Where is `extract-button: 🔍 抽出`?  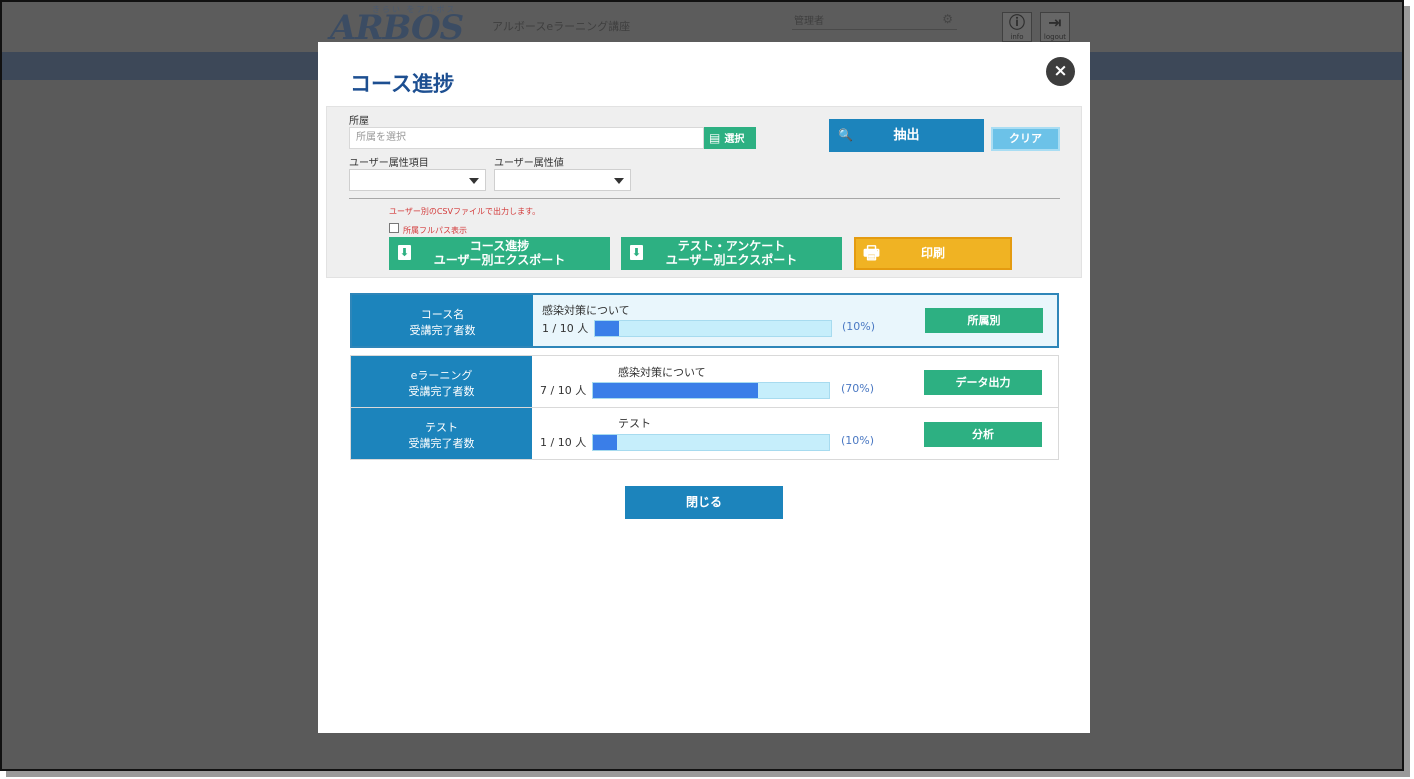 extract-button: 🔍 抽出 is located at coordinates (906, 135).